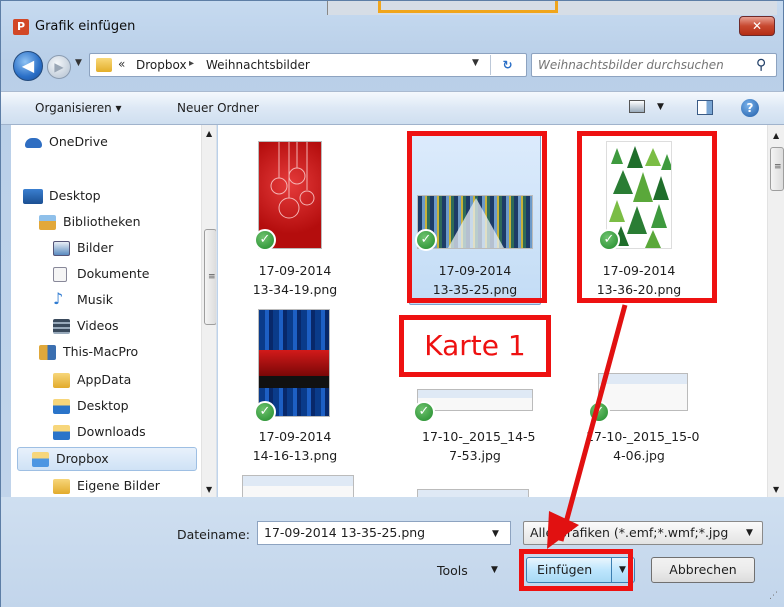 The image size is (784, 607). Describe the element at coordinates (295, 215) in the screenshot. I see `file-tile: ✓ 17-09-2014 13-34-19.png` at that location.